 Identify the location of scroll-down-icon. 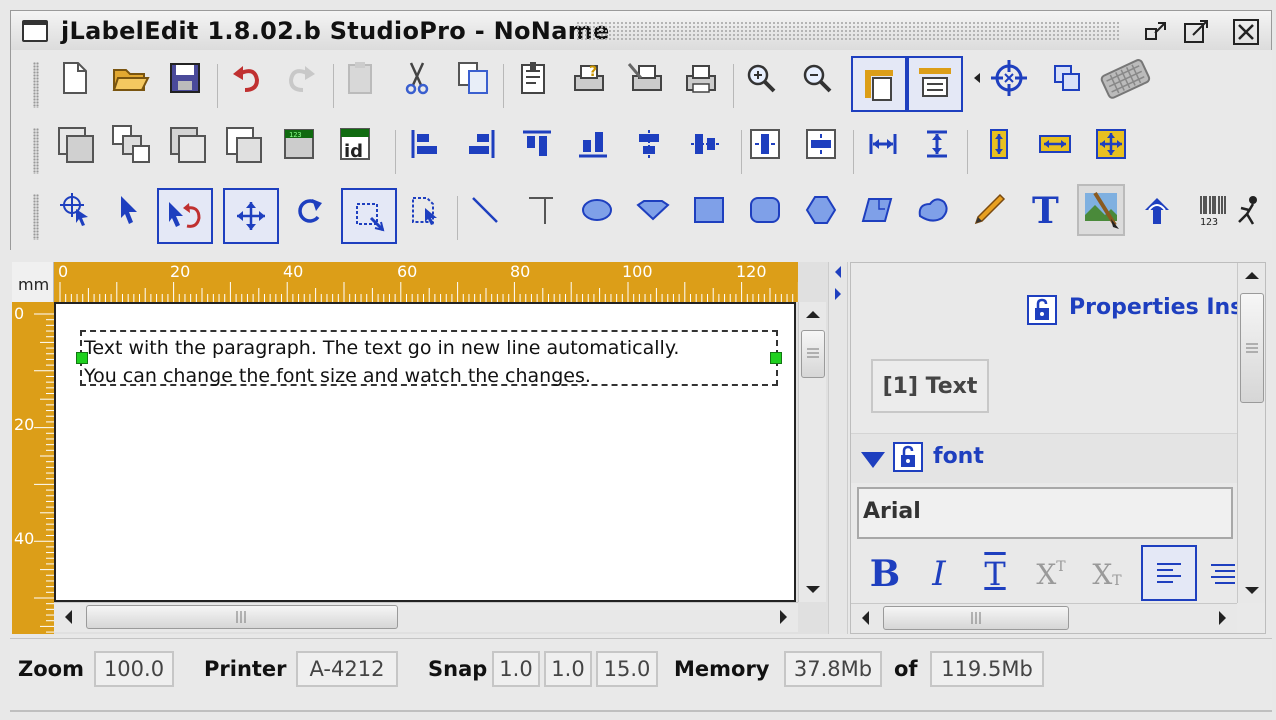
(813, 590).